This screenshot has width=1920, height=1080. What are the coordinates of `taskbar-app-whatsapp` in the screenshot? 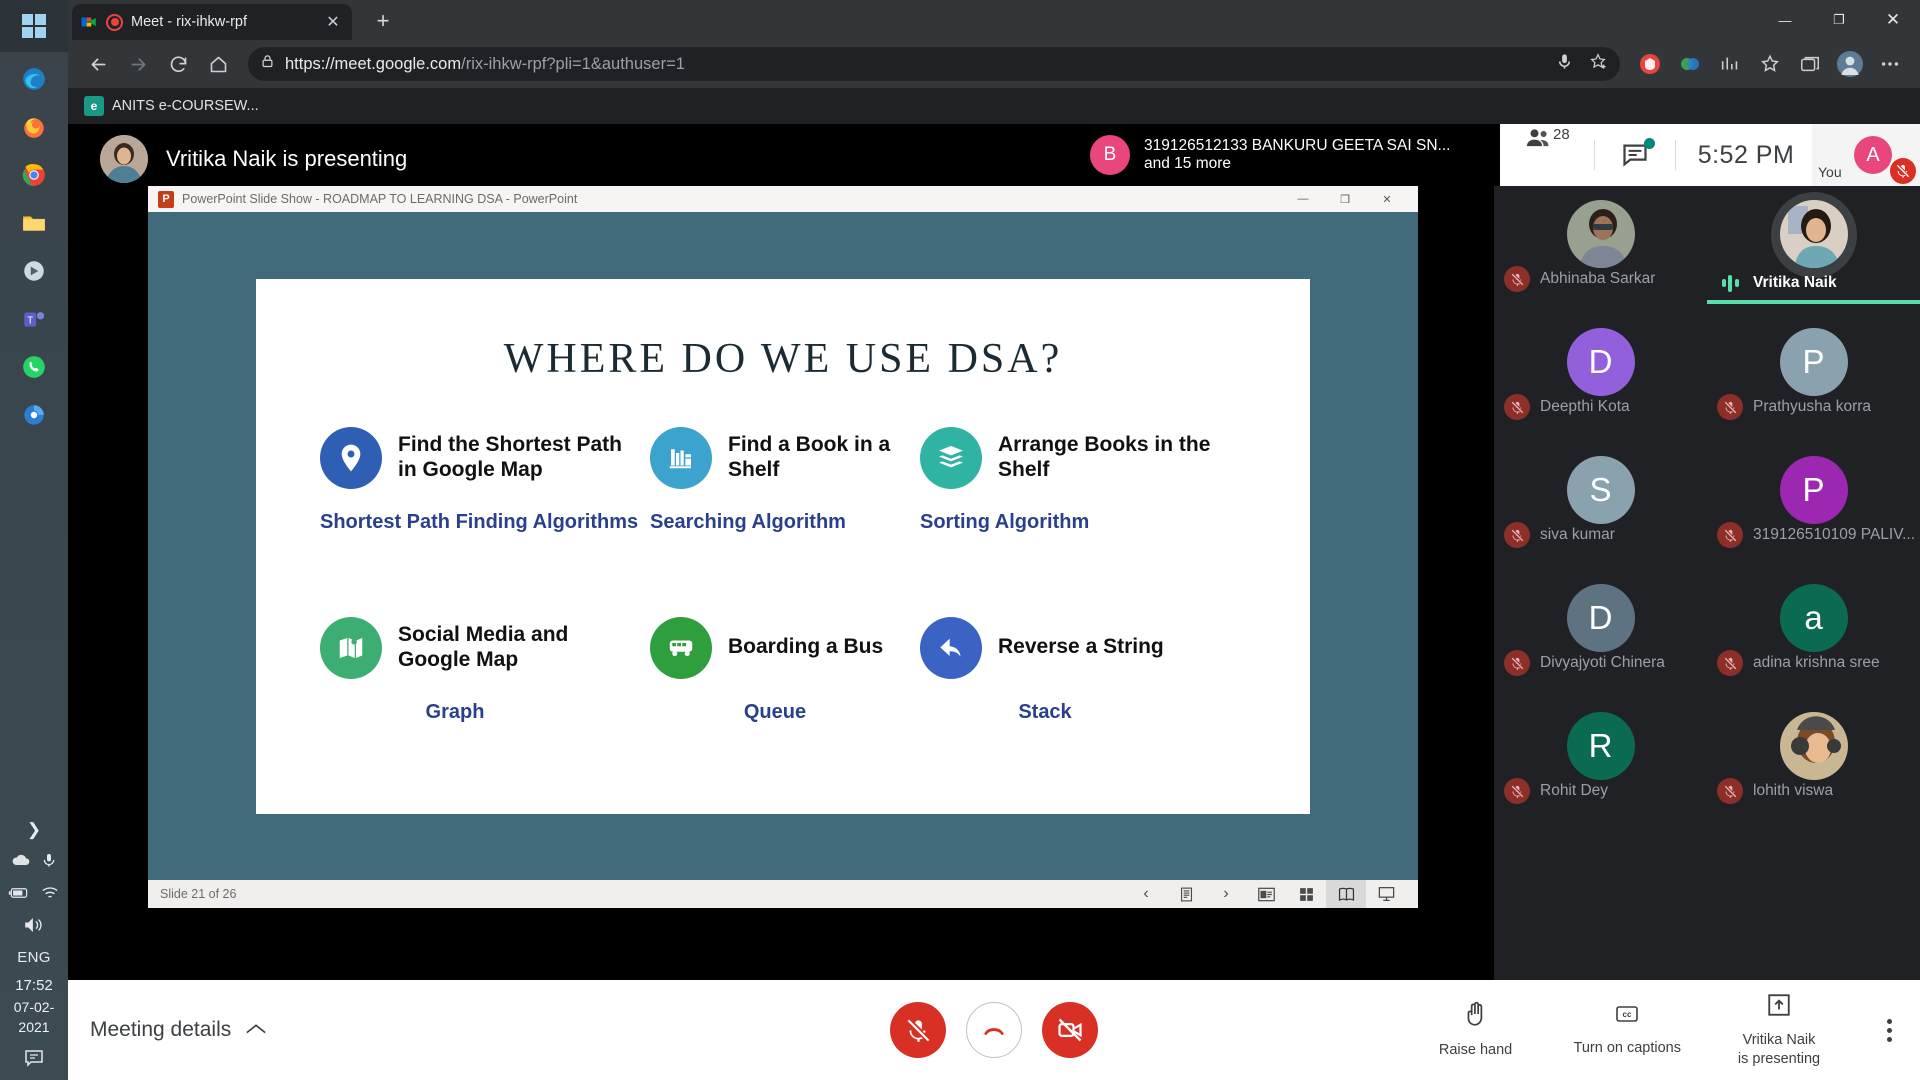 It's located at (34, 367).